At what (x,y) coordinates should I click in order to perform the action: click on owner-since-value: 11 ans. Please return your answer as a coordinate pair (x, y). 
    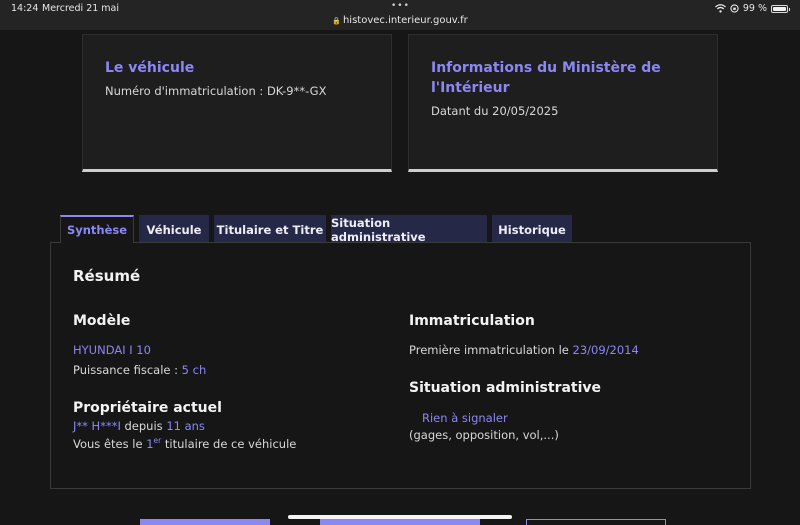
    Looking at the image, I should click on (185, 426).